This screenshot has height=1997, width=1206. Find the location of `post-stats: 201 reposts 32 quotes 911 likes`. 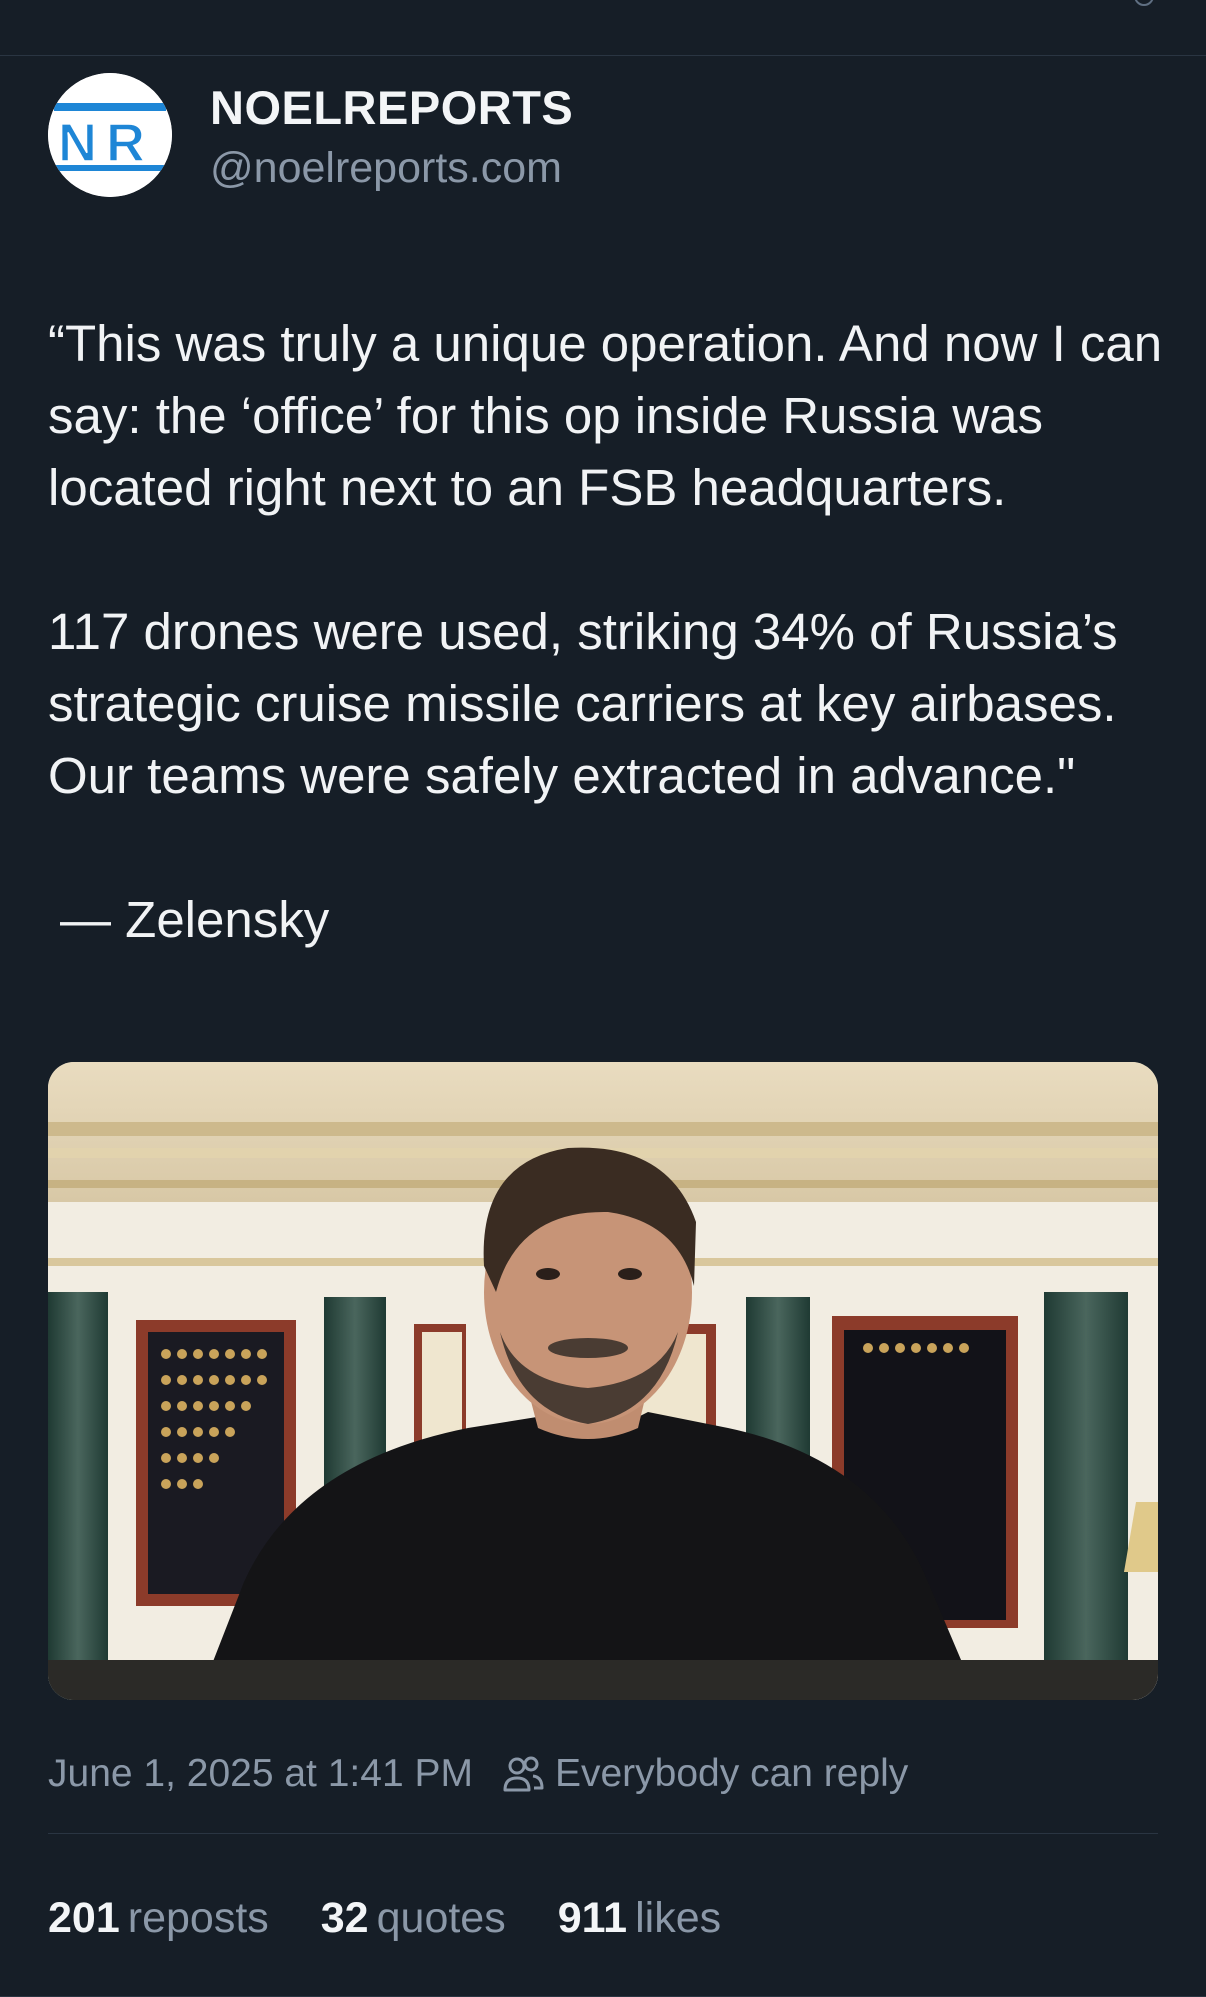

post-stats: 201 reposts 32 quotes 911 likes is located at coordinates (410, 1918).